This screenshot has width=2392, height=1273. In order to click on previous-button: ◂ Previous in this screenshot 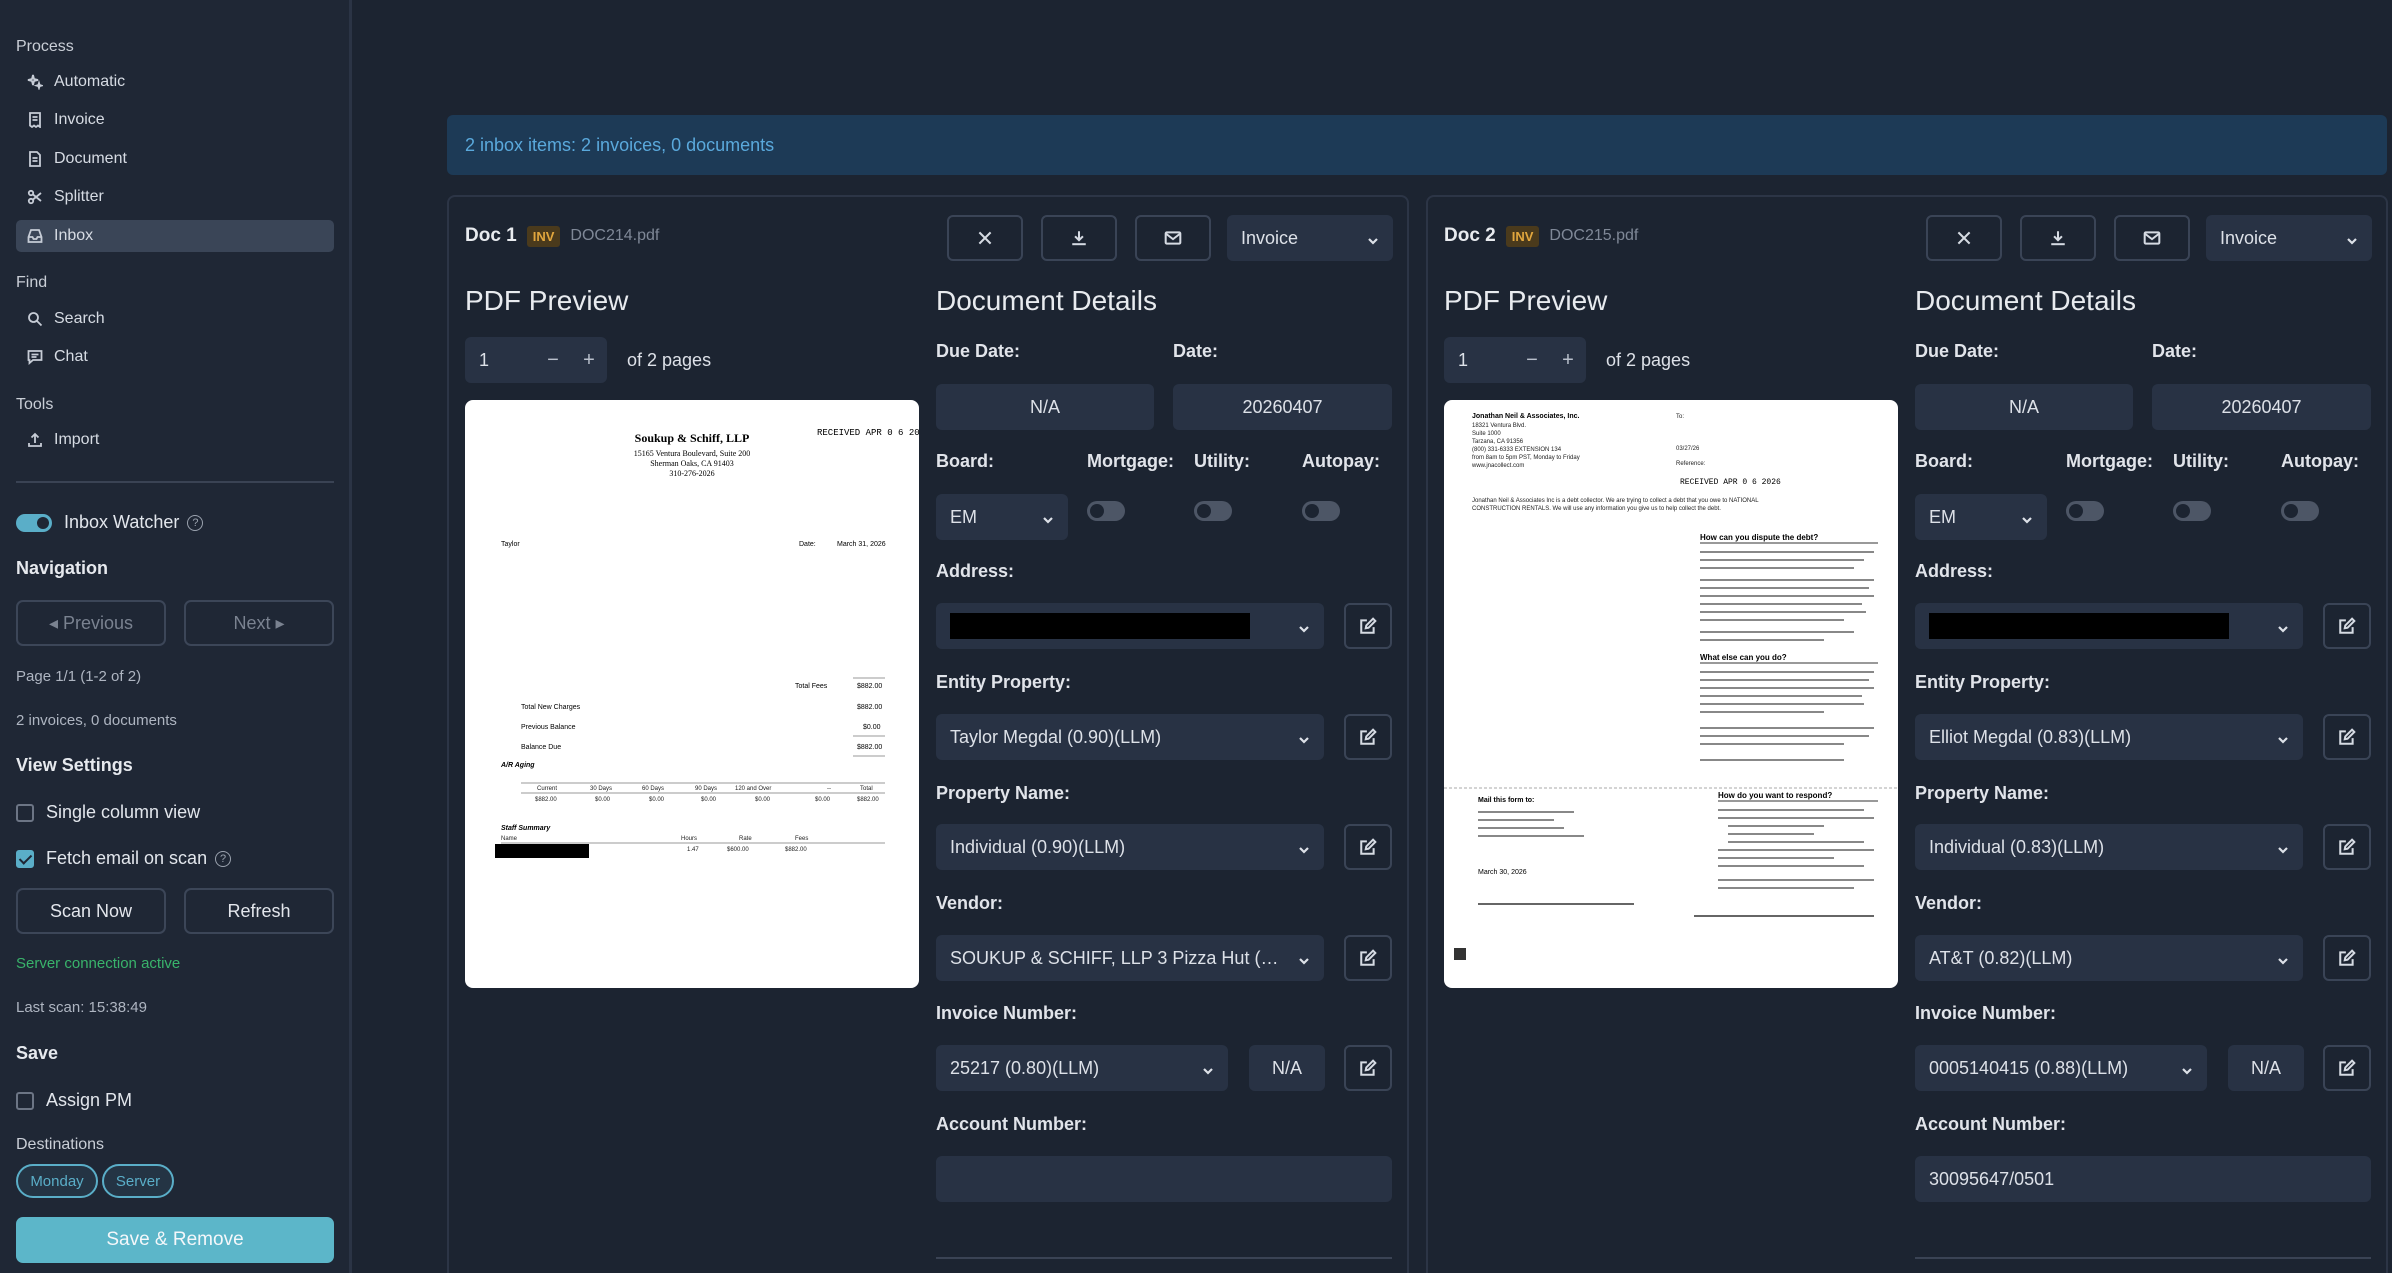, I will do `click(91, 623)`.